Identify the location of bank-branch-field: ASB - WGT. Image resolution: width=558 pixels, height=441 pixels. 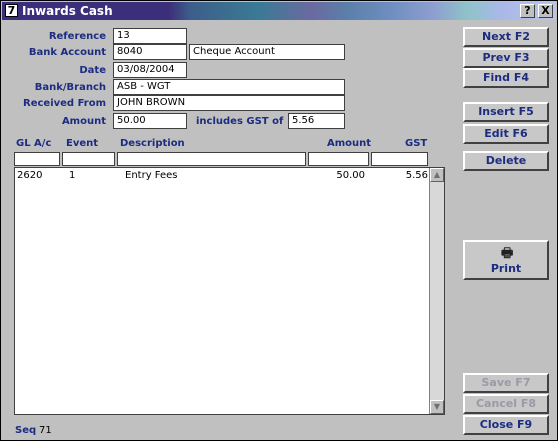
(229, 87).